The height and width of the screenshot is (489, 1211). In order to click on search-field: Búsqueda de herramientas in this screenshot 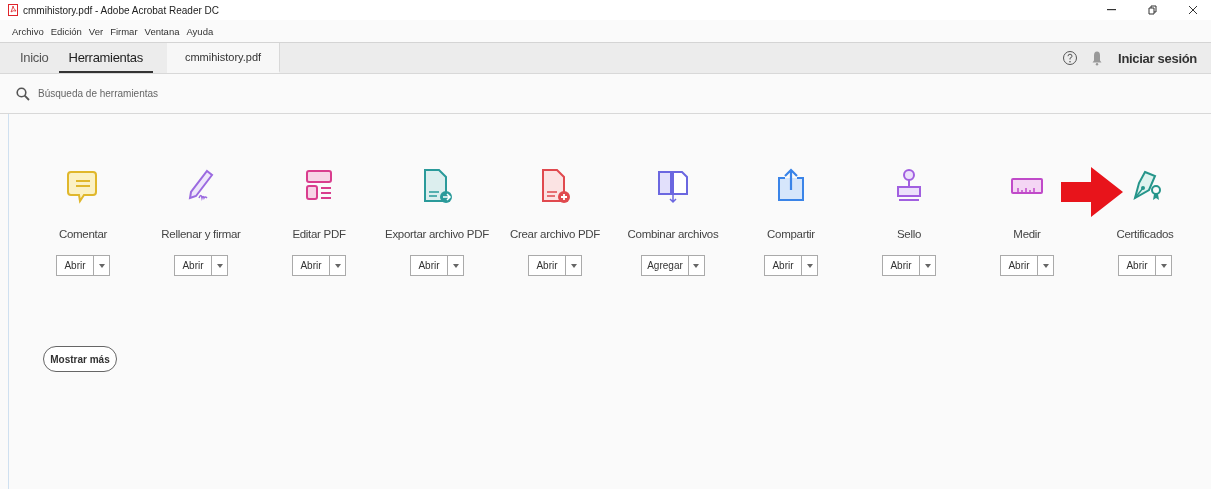, I will do `click(188, 93)`.